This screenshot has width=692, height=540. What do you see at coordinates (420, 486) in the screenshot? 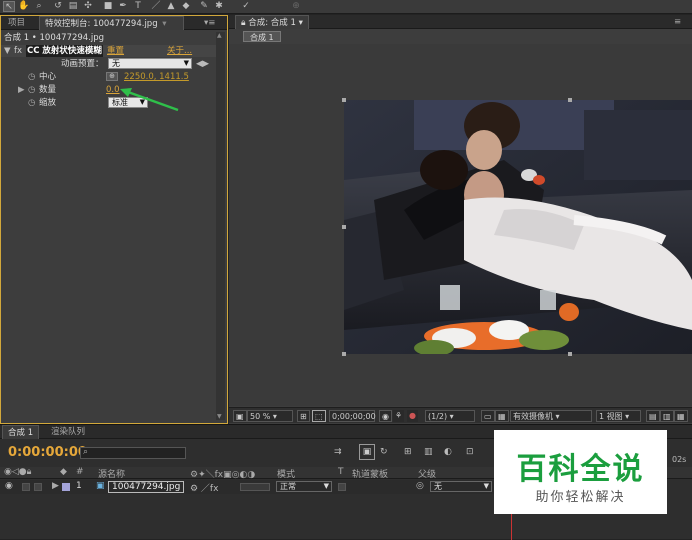
I see `pickwhip-icon: ◎` at bounding box center [420, 486].